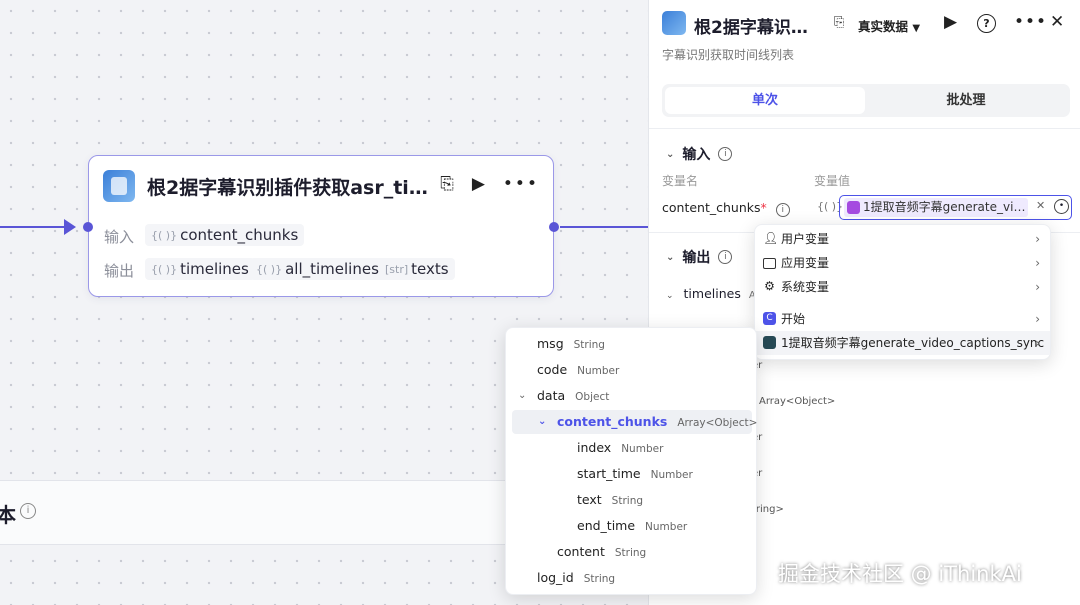 The width and height of the screenshot is (1080, 605). Describe the element at coordinates (88, 227) in the screenshot. I see `input-port` at that location.